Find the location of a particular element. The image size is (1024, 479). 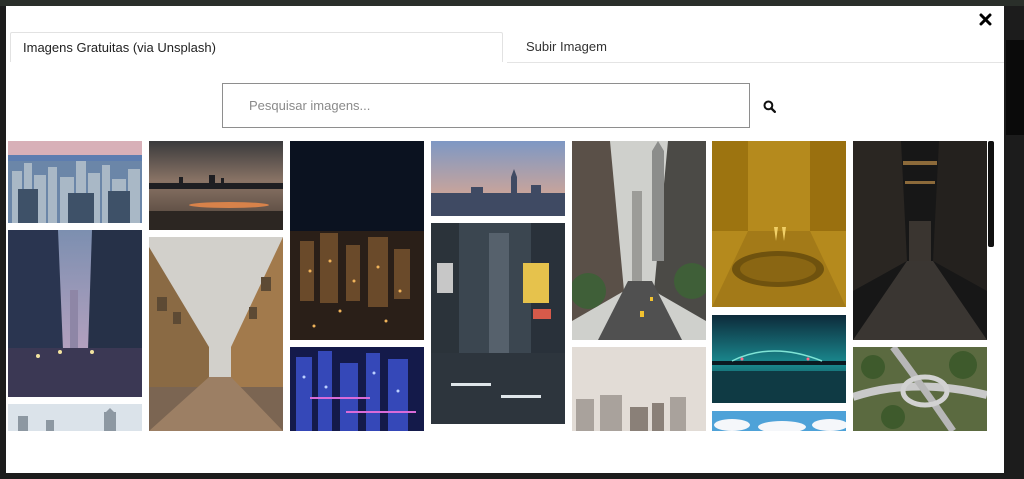

search-input is located at coordinates (486, 105).